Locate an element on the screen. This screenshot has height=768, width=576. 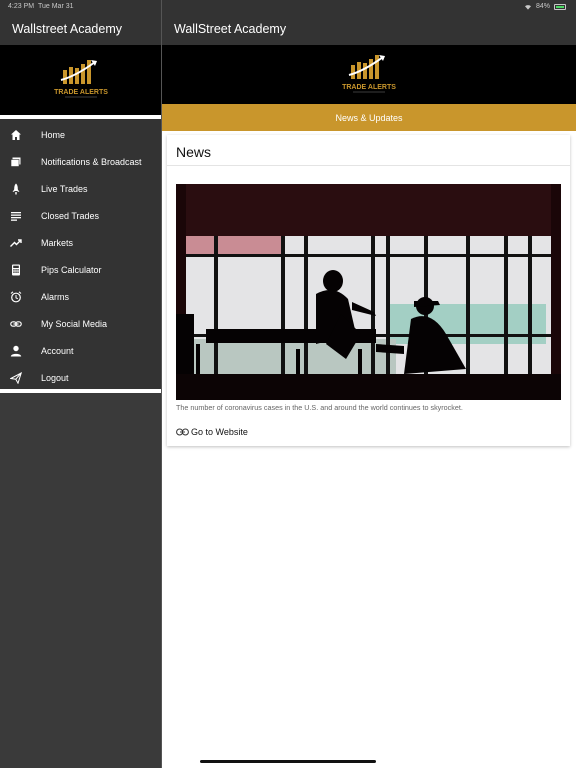
status-right: 84% is located at coordinates (545, 6).